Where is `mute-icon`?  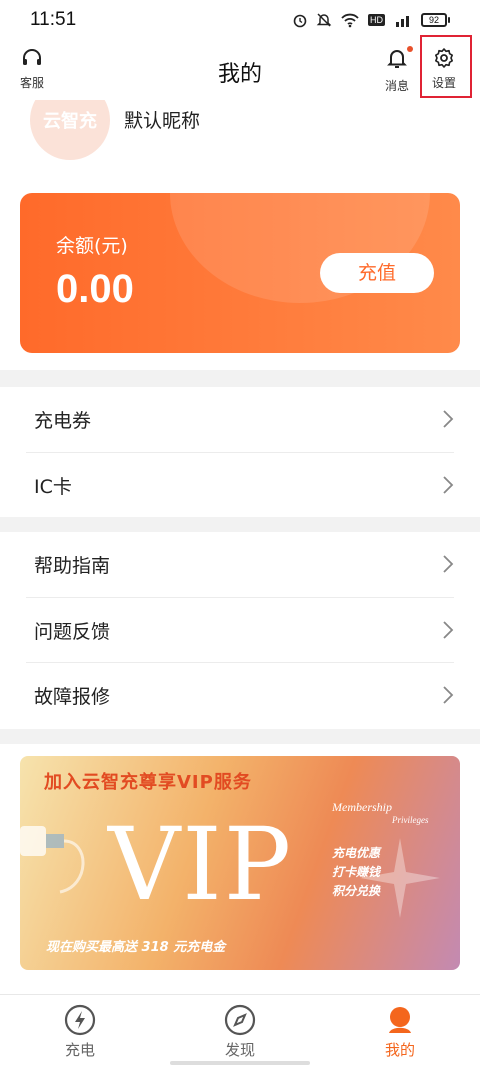 mute-icon is located at coordinates (324, 20).